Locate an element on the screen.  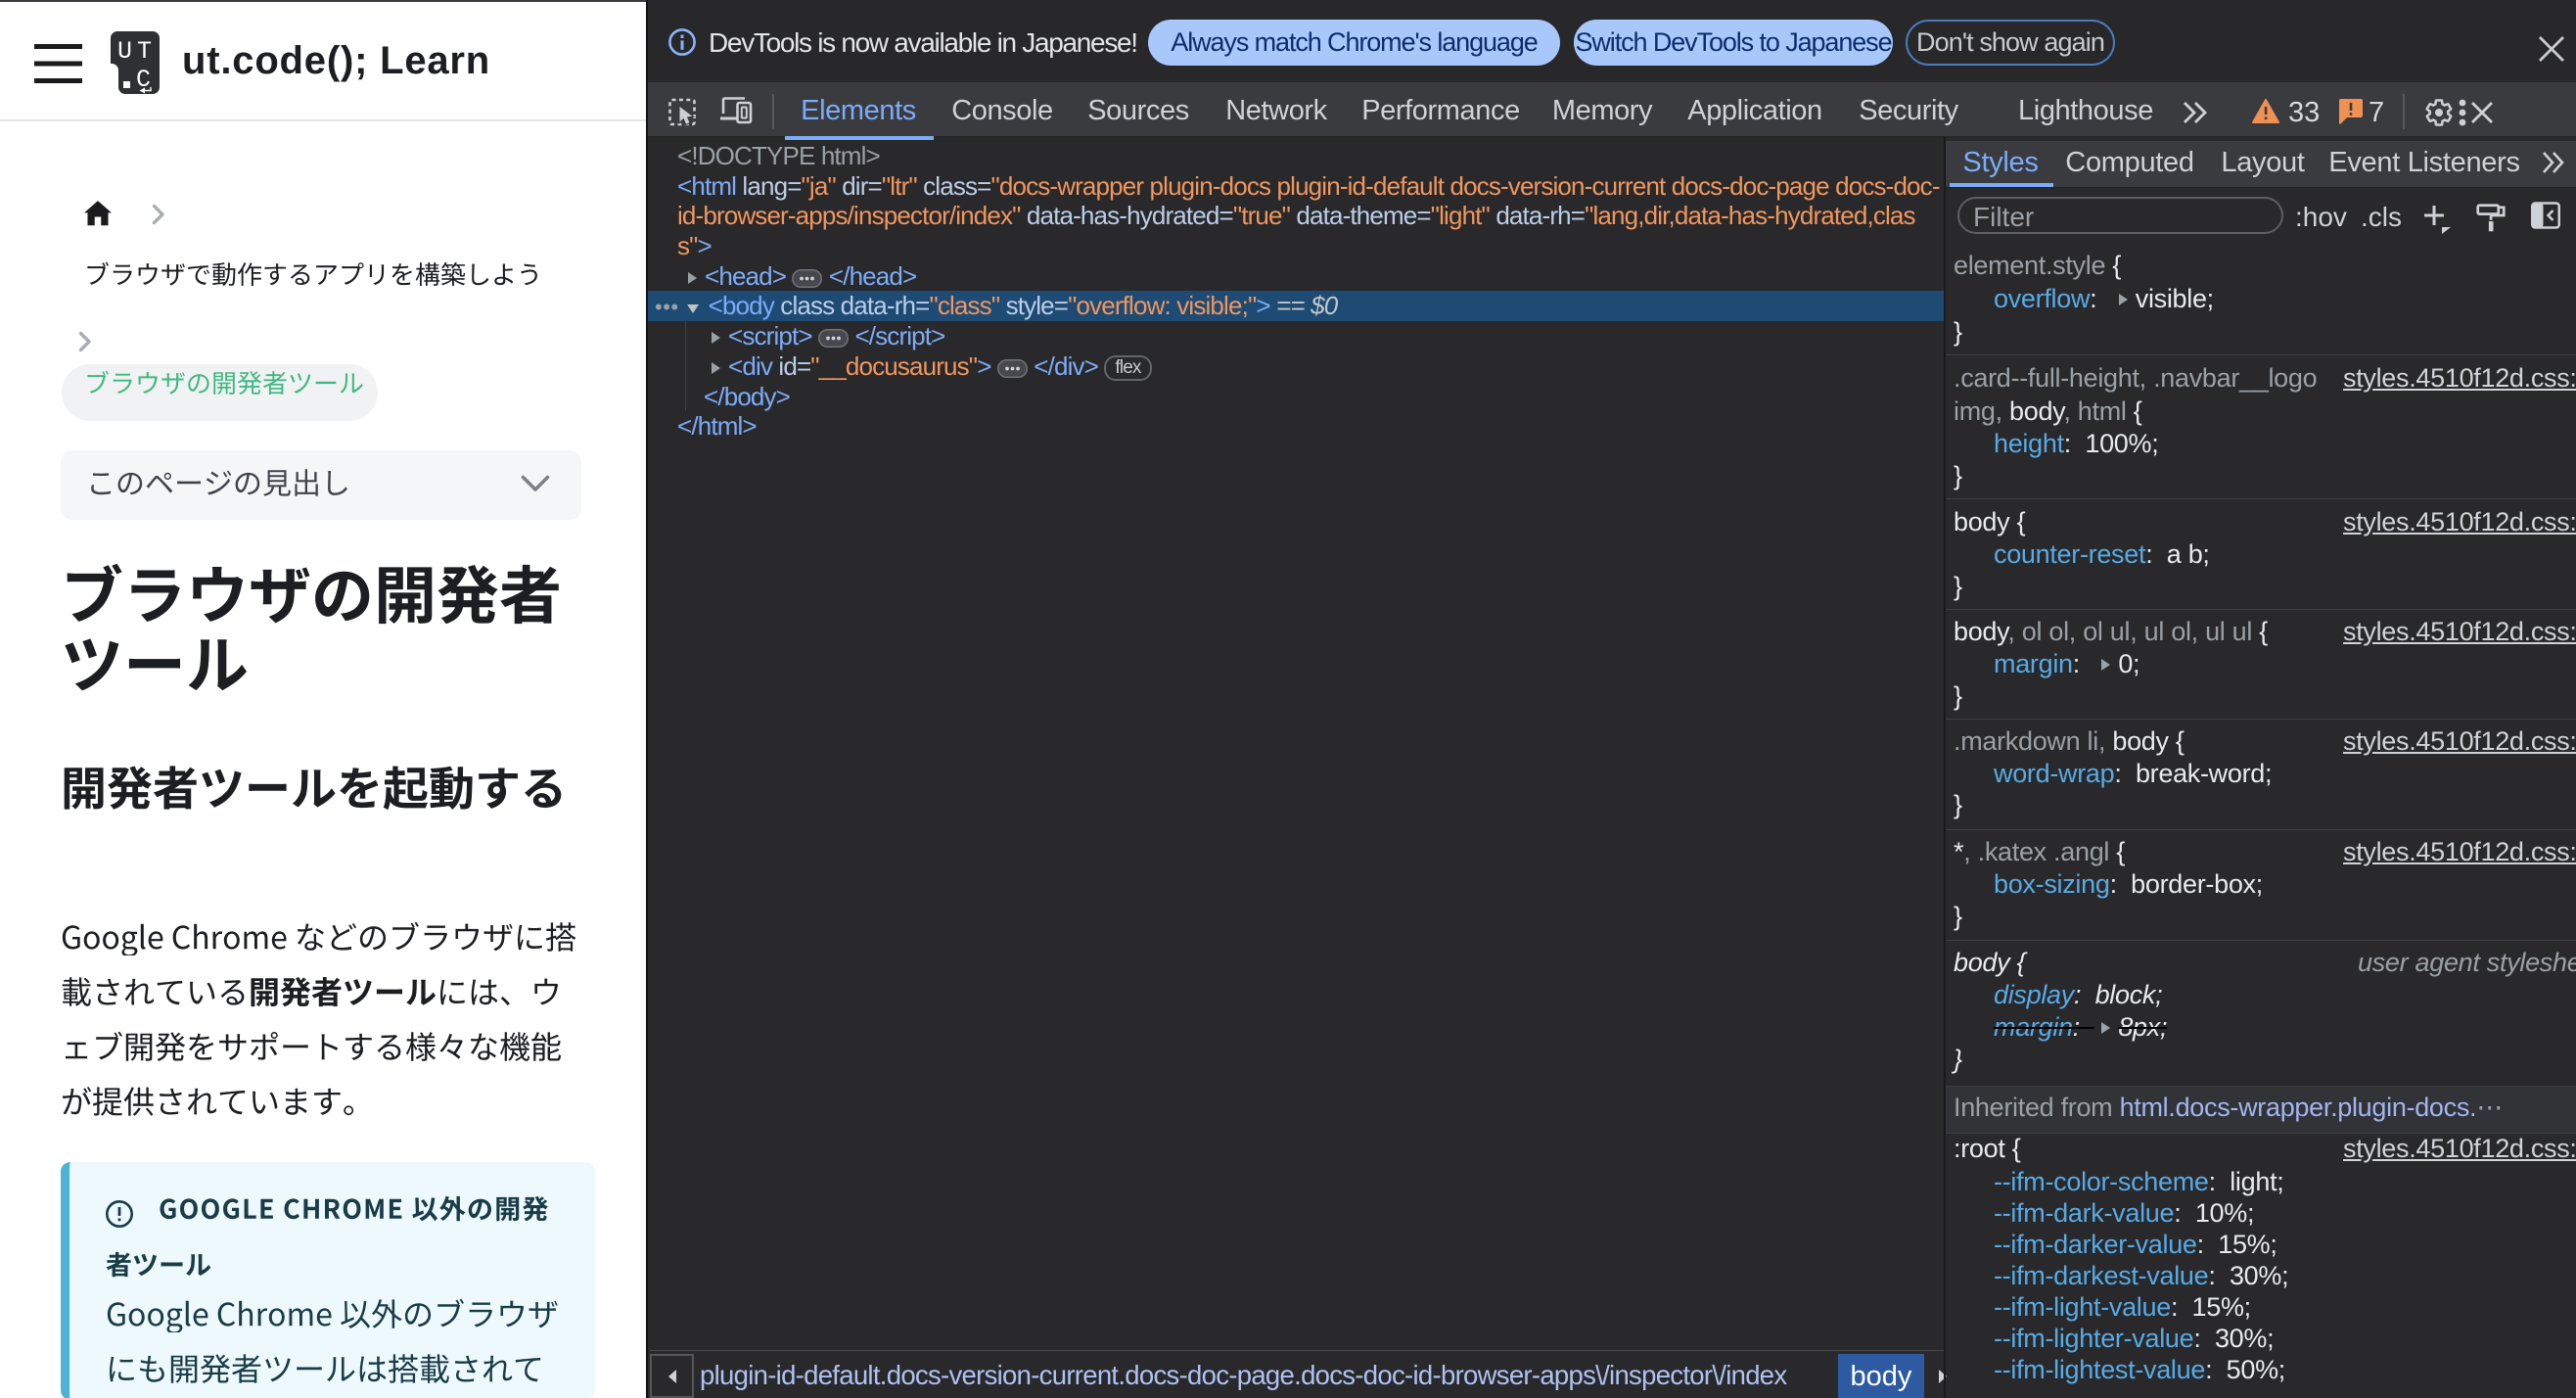
svg-text: T is located at coordinates (144, 51).